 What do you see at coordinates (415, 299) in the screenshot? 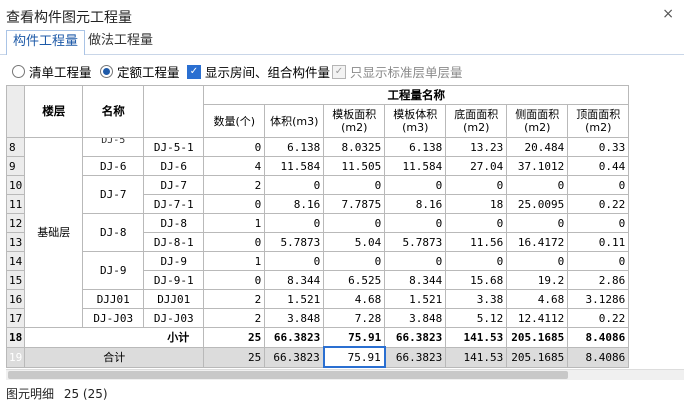
I see `value-cell: 1.521` at bounding box center [415, 299].